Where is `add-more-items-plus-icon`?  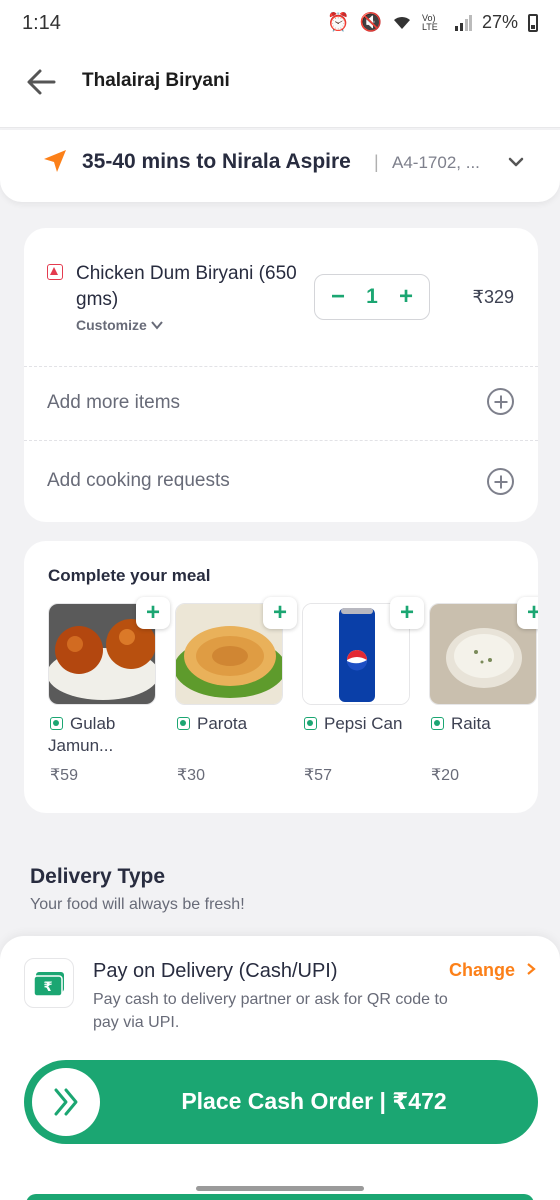 add-more-items-plus-icon is located at coordinates (500, 401).